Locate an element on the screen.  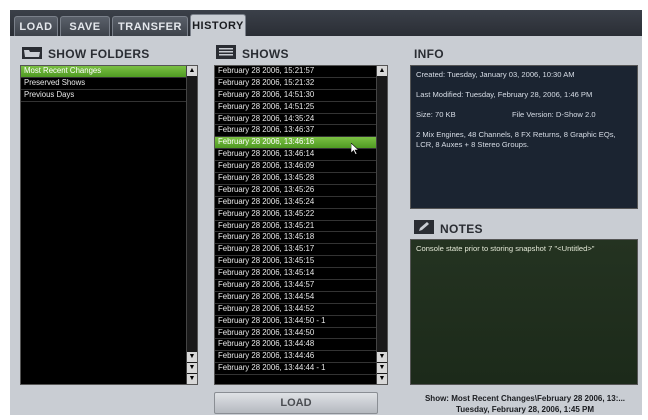
show-item: February 28 2006, 13:45:15 is located at coordinates (296, 262).